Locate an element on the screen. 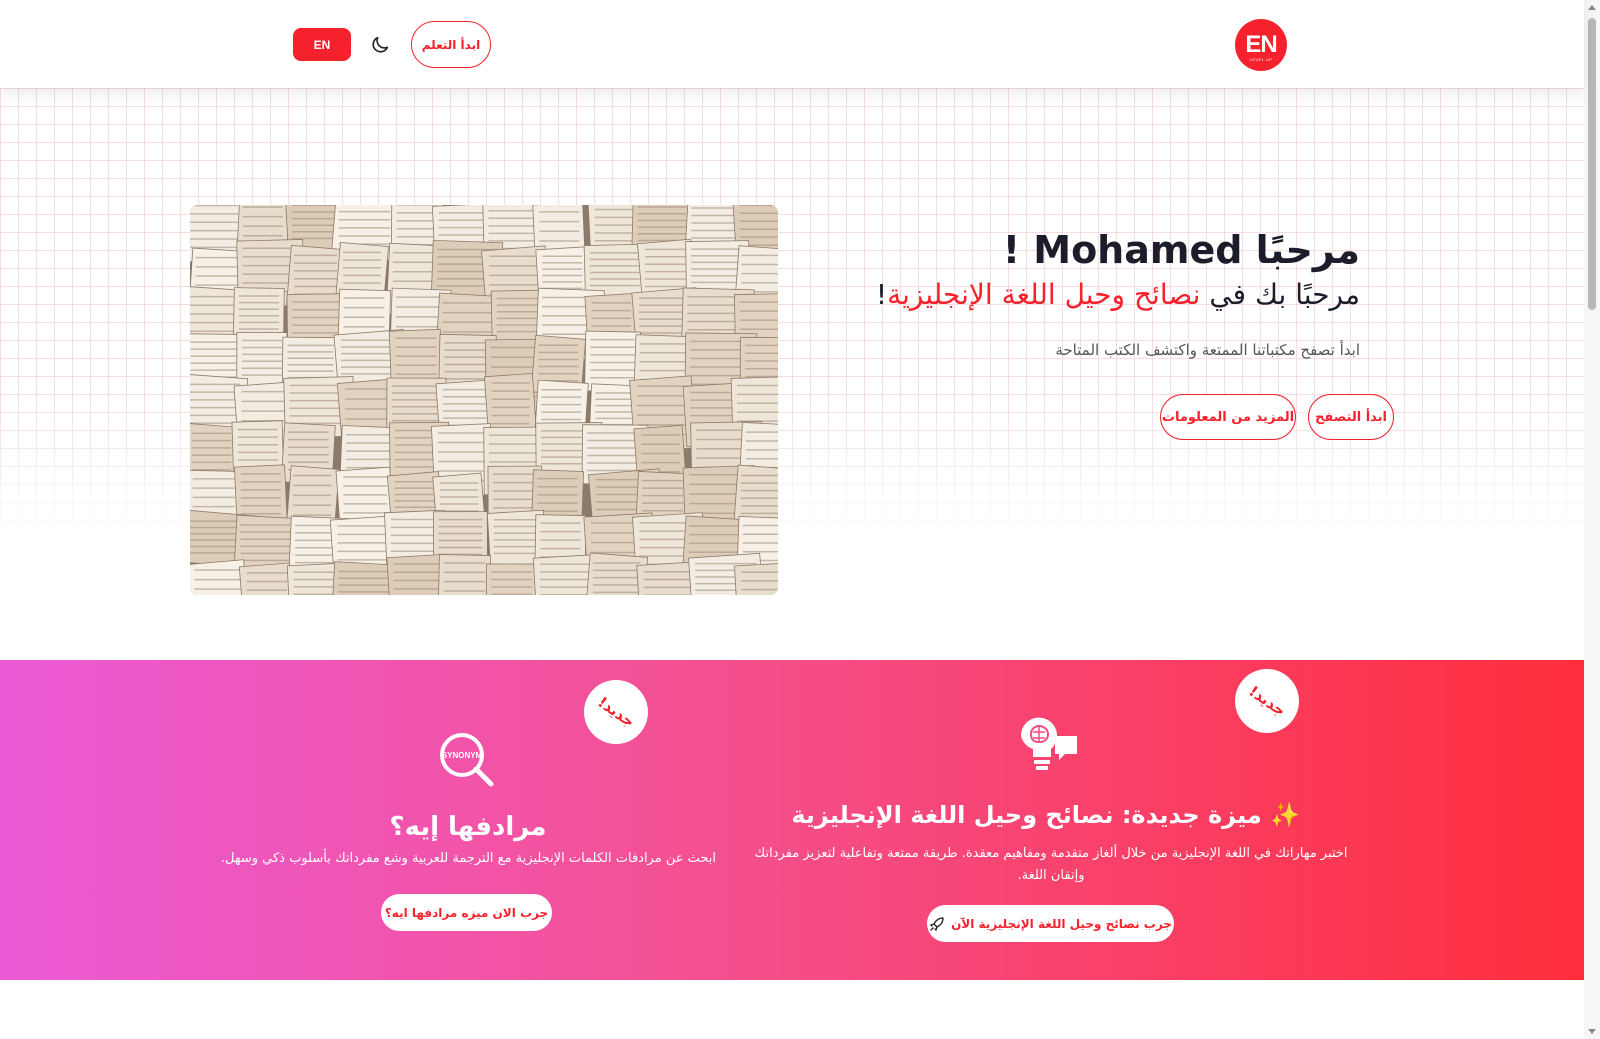 The width and height of the screenshot is (1600, 1039). hero-subtitle-prefix: مرحبًا بك في is located at coordinates (1280, 294).